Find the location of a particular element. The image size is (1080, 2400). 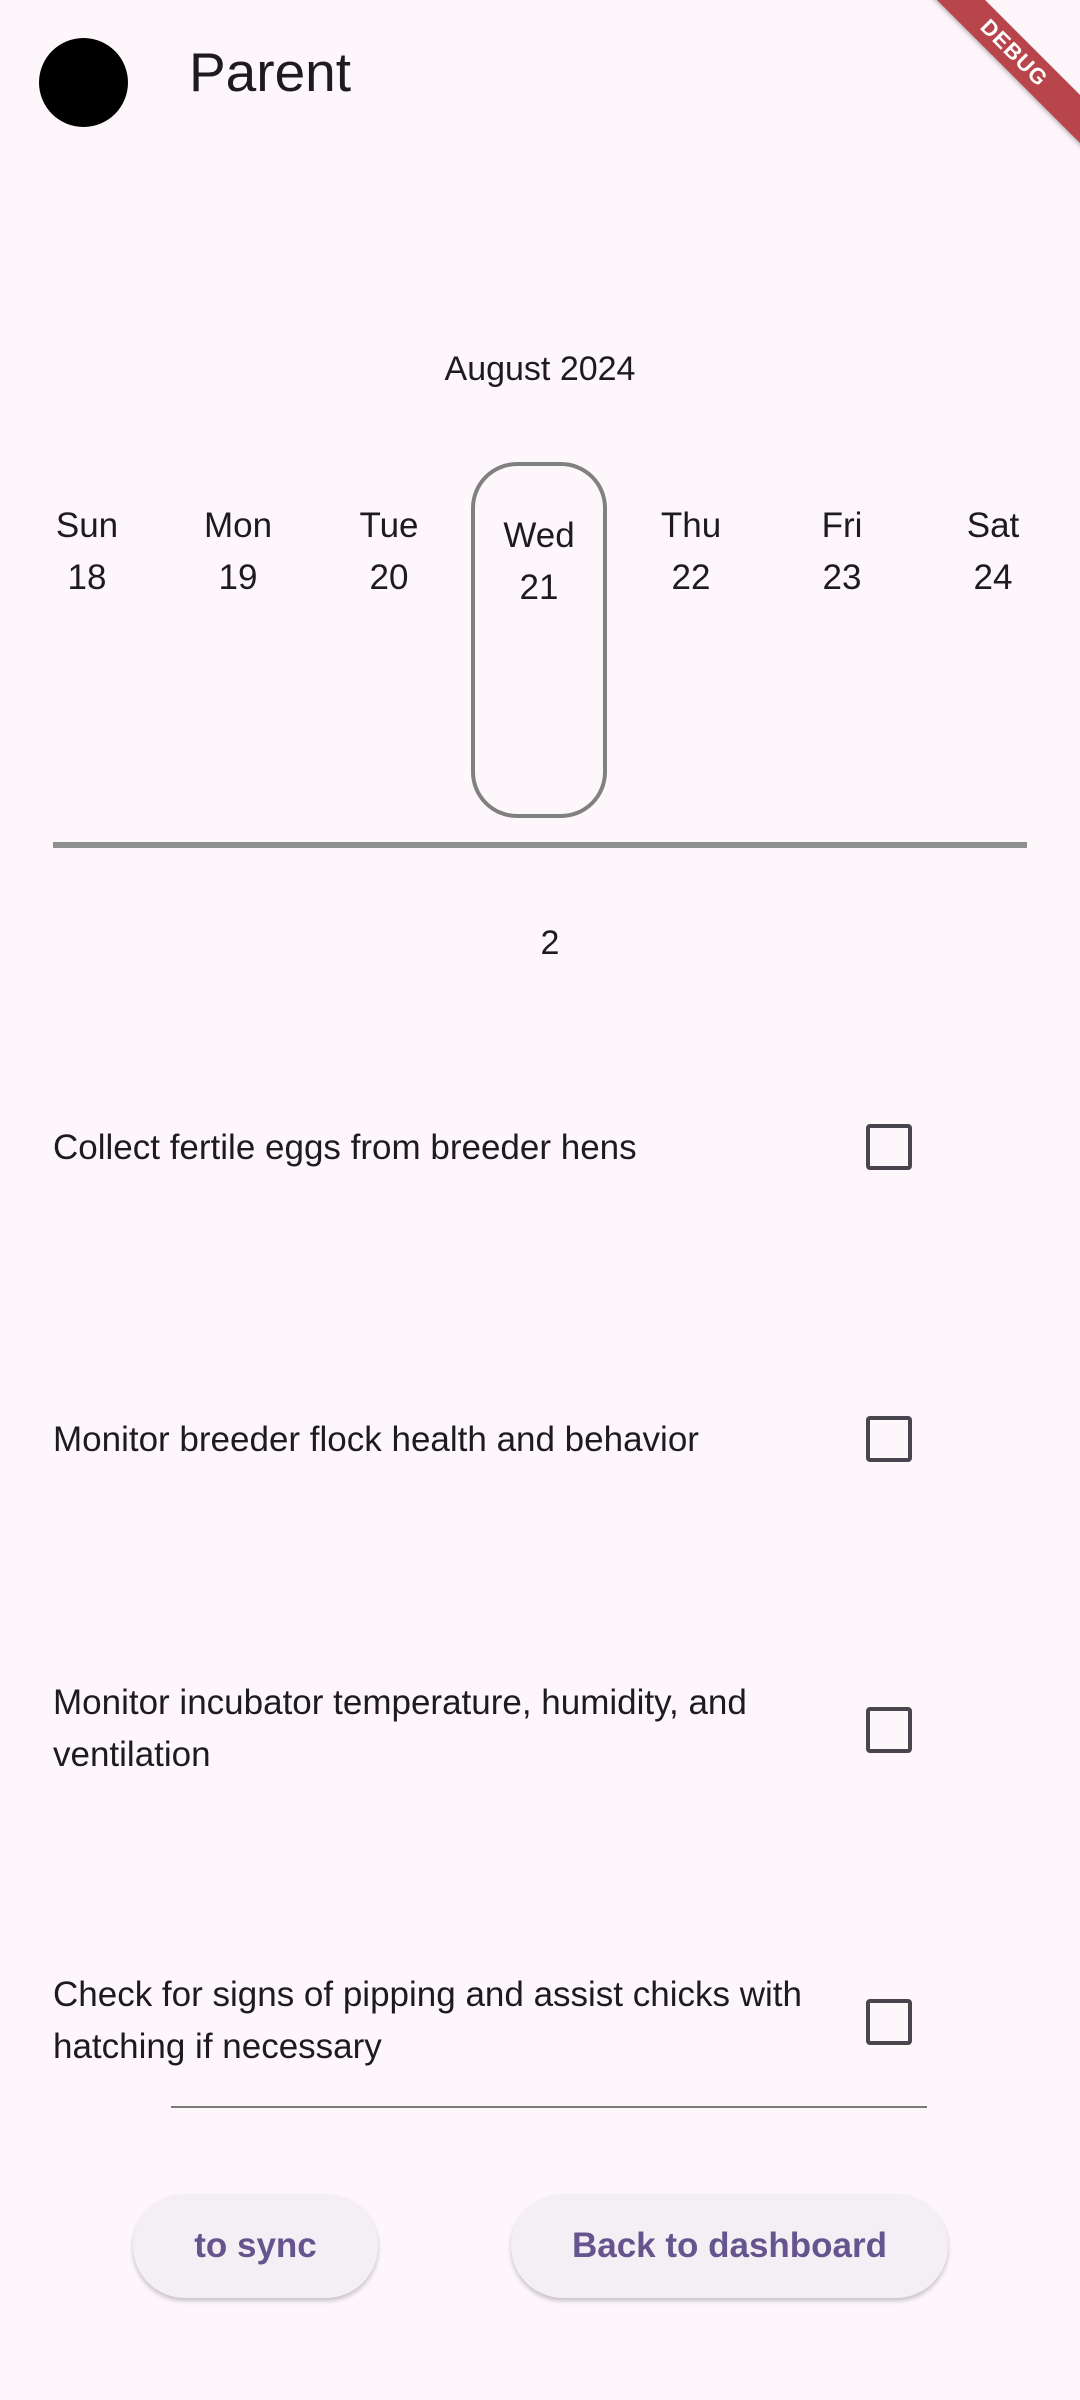

day-sun-18: Sun 18 is located at coordinates (87, 552).